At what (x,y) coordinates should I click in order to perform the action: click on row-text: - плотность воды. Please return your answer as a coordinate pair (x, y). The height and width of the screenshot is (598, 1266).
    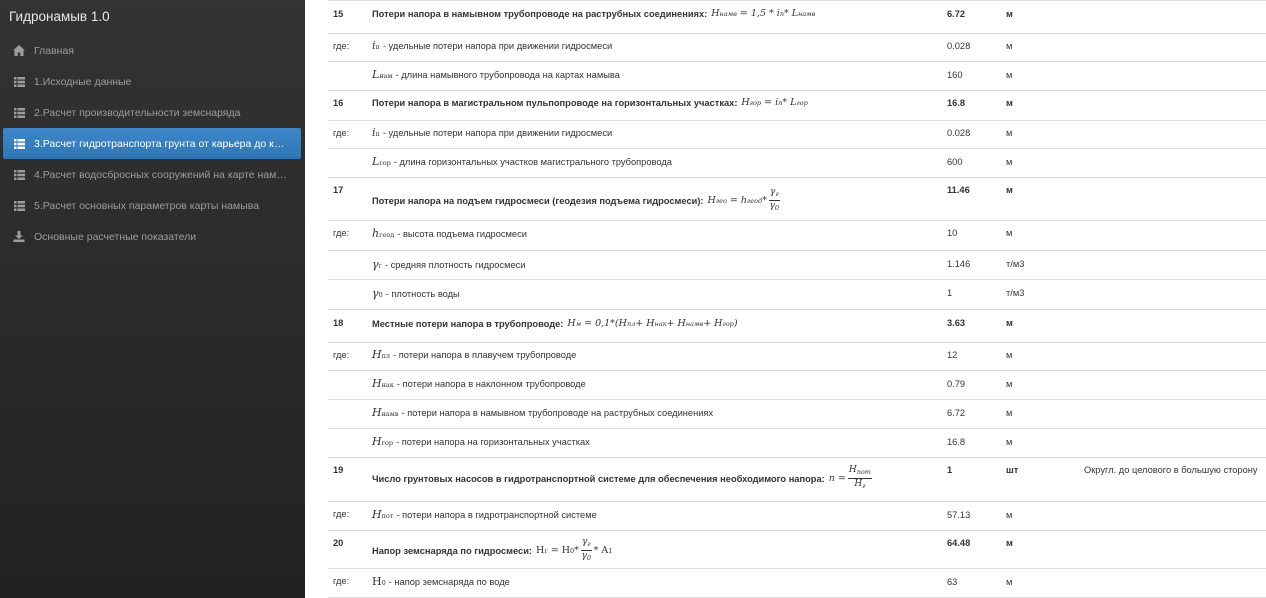
    Looking at the image, I should click on (422, 293).